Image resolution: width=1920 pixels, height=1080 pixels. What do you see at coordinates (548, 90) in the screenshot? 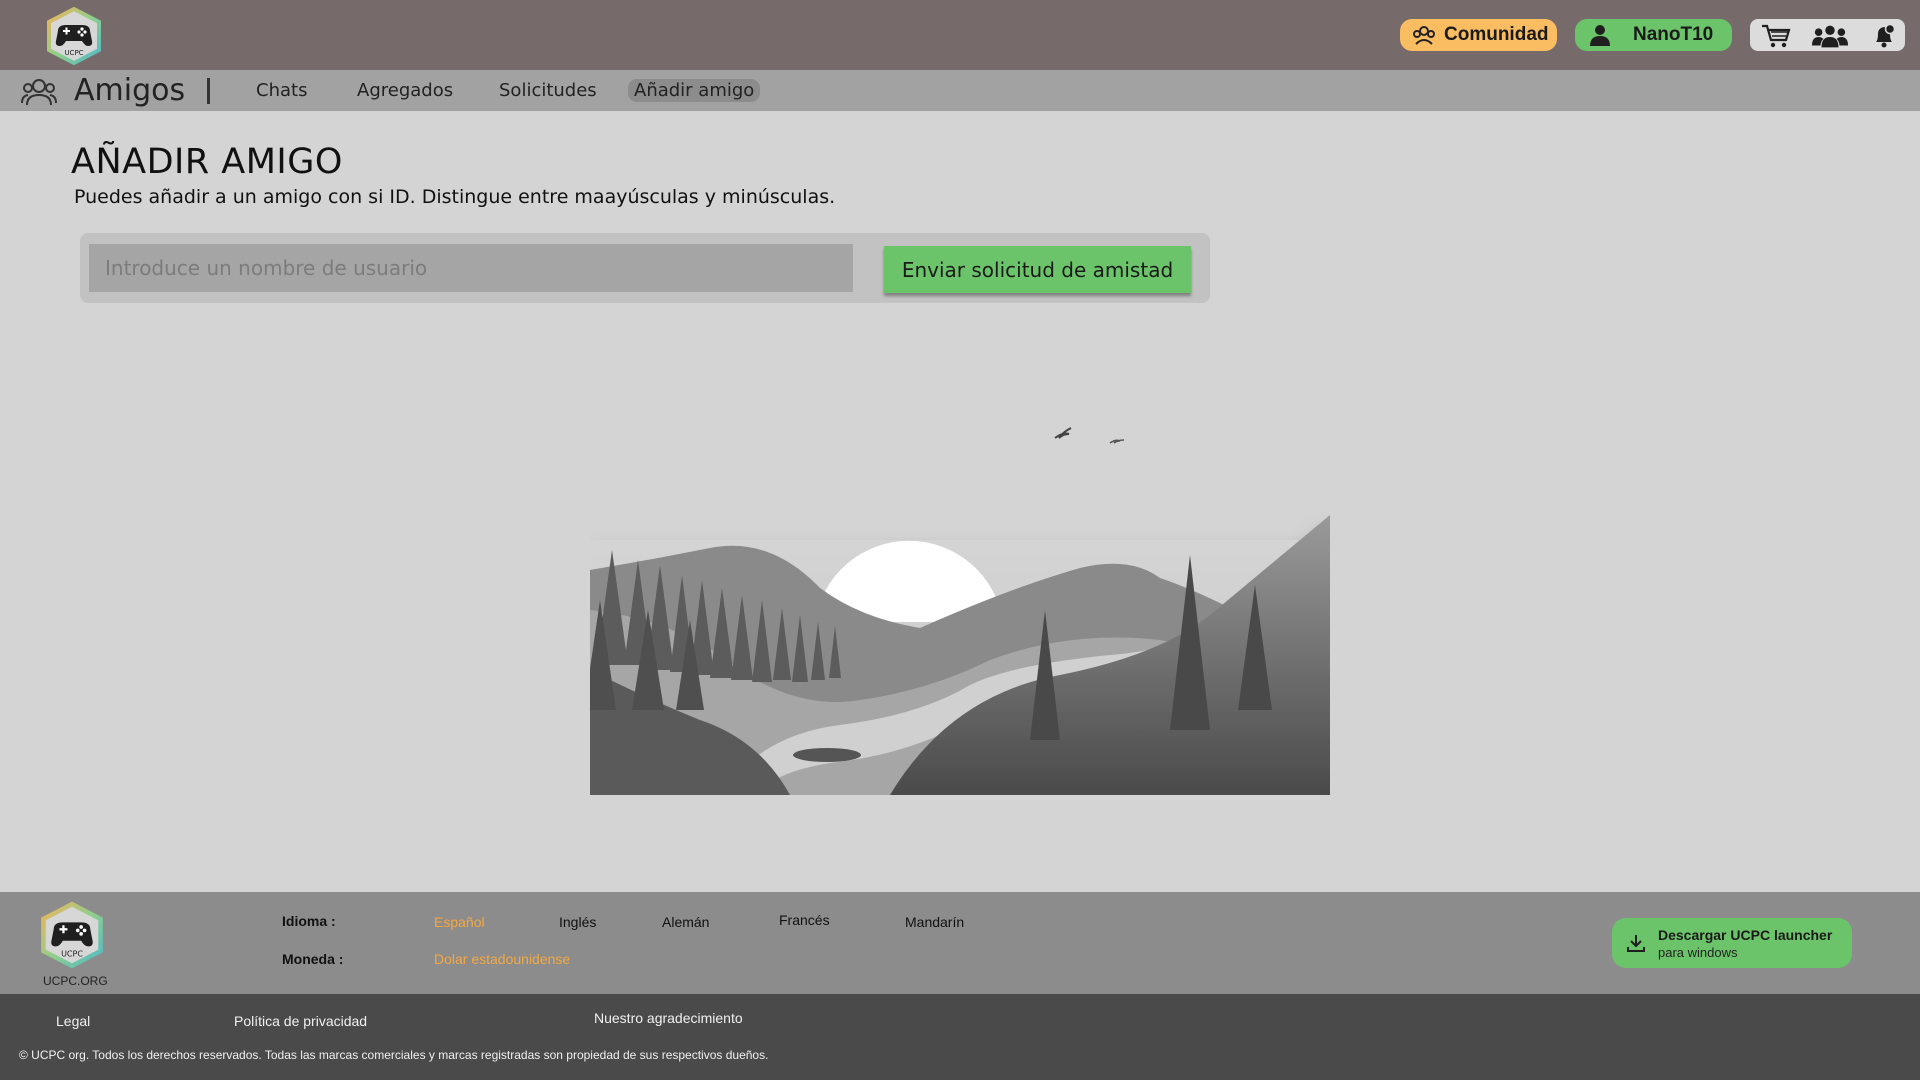
I see `tab-solicitudes: Solicitudes` at bounding box center [548, 90].